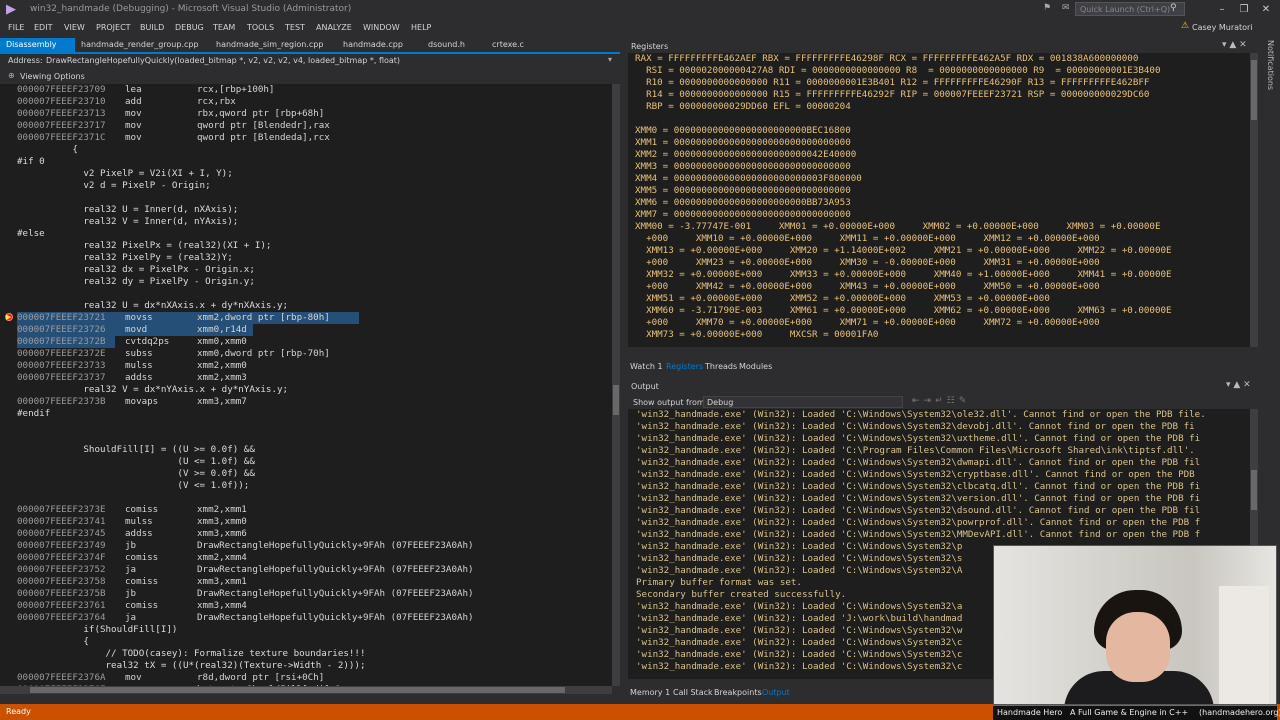 This screenshot has height=720, width=1280. What do you see at coordinates (508, 45) in the screenshot?
I see `tab-crtexe-c: crtexe.c` at bounding box center [508, 45].